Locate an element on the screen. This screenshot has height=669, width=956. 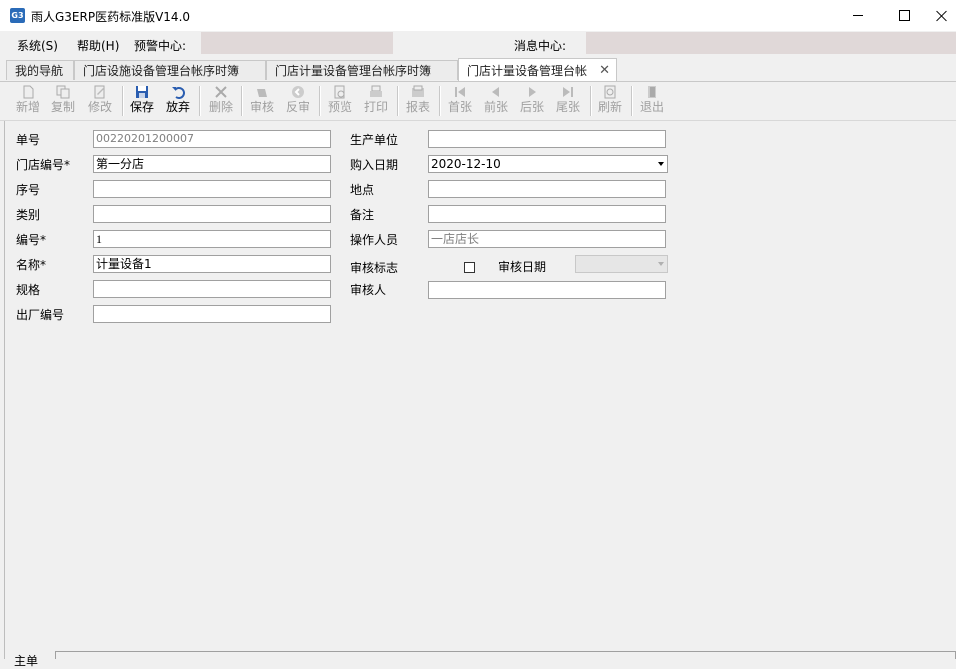
delete-button: 删除 is located at coordinates (221, 101).